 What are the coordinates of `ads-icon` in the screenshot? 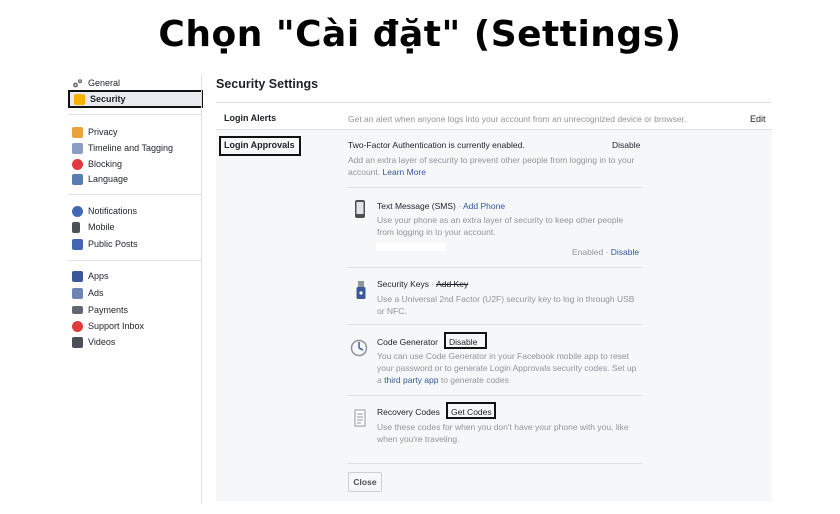 It's located at (77, 293).